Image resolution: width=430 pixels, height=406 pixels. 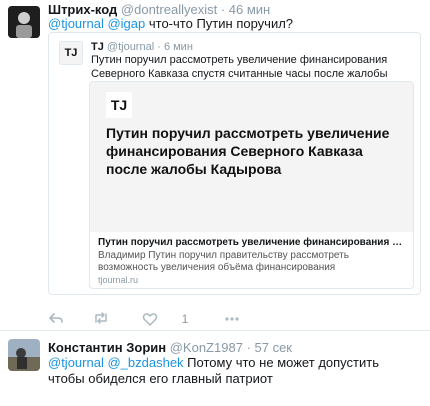 What do you see at coordinates (185, 318) in the screenshot?
I see `like-count: 1` at bounding box center [185, 318].